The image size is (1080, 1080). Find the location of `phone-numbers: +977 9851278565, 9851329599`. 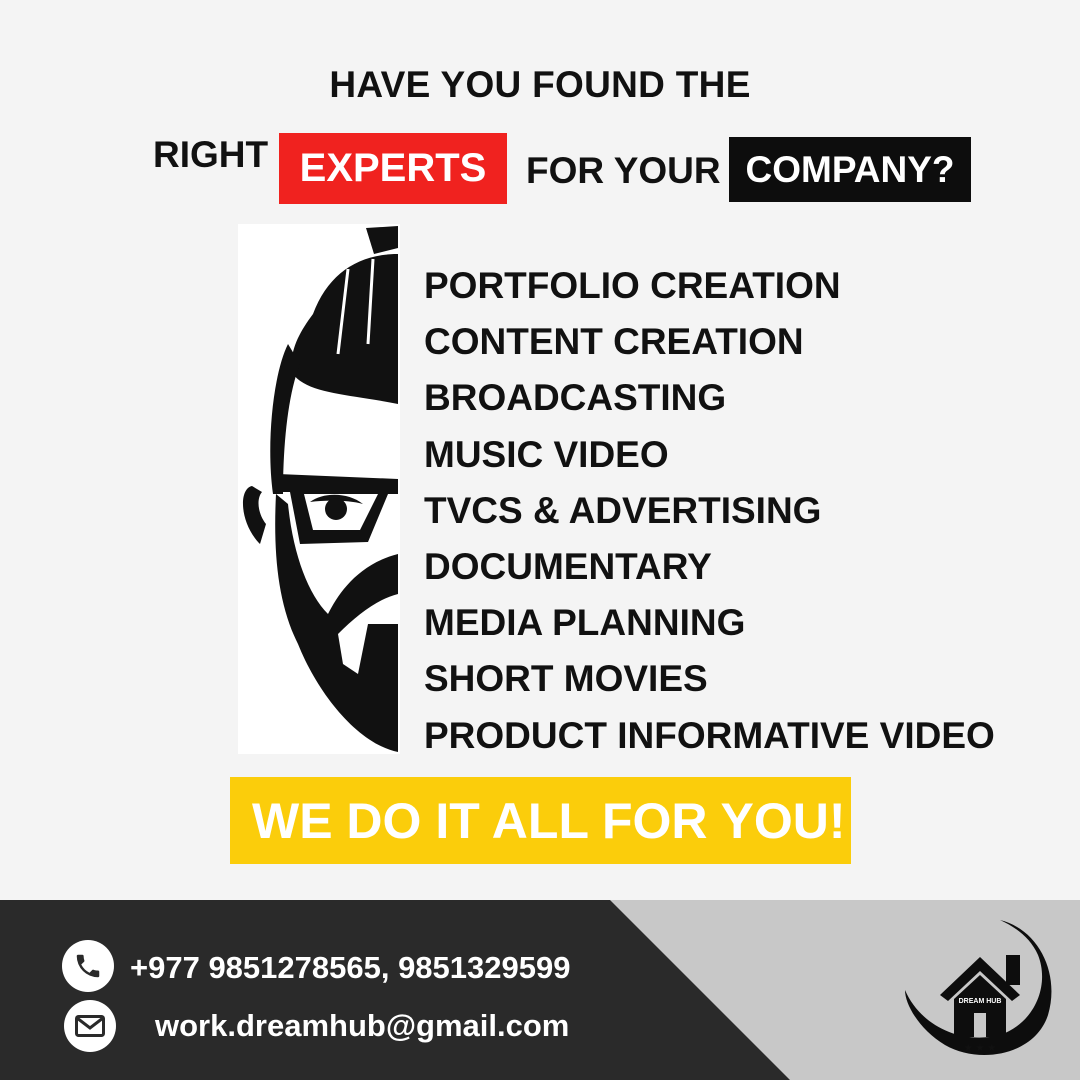

phone-numbers: +977 9851278565, 9851329599 is located at coordinates (350, 968).